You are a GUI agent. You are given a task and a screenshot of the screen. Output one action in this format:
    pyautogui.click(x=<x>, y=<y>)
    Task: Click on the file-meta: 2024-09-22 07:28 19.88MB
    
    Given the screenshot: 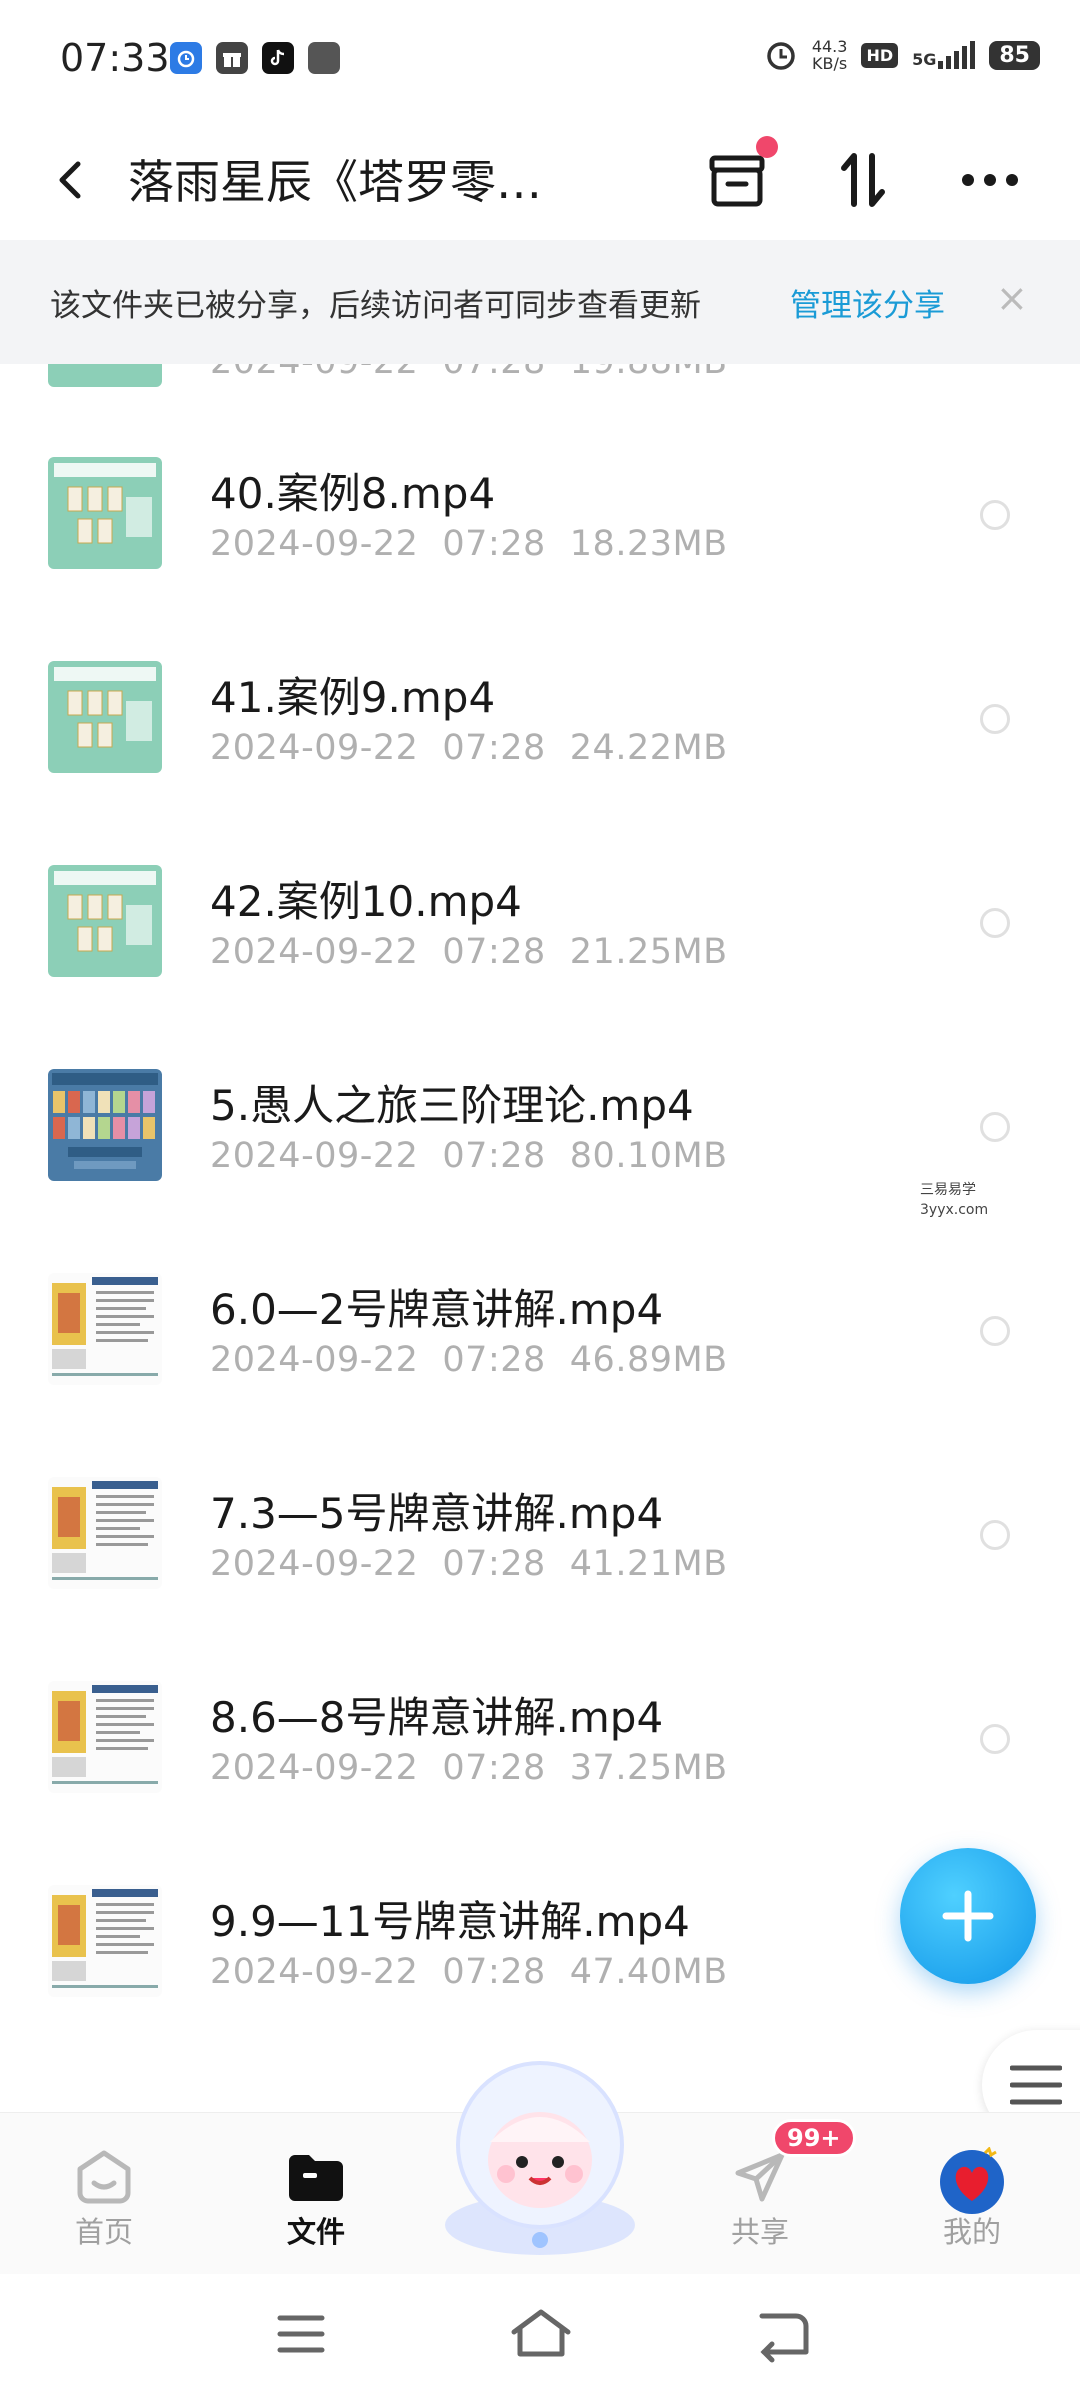 What is the action you would take?
    pyautogui.click(x=469, y=373)
    